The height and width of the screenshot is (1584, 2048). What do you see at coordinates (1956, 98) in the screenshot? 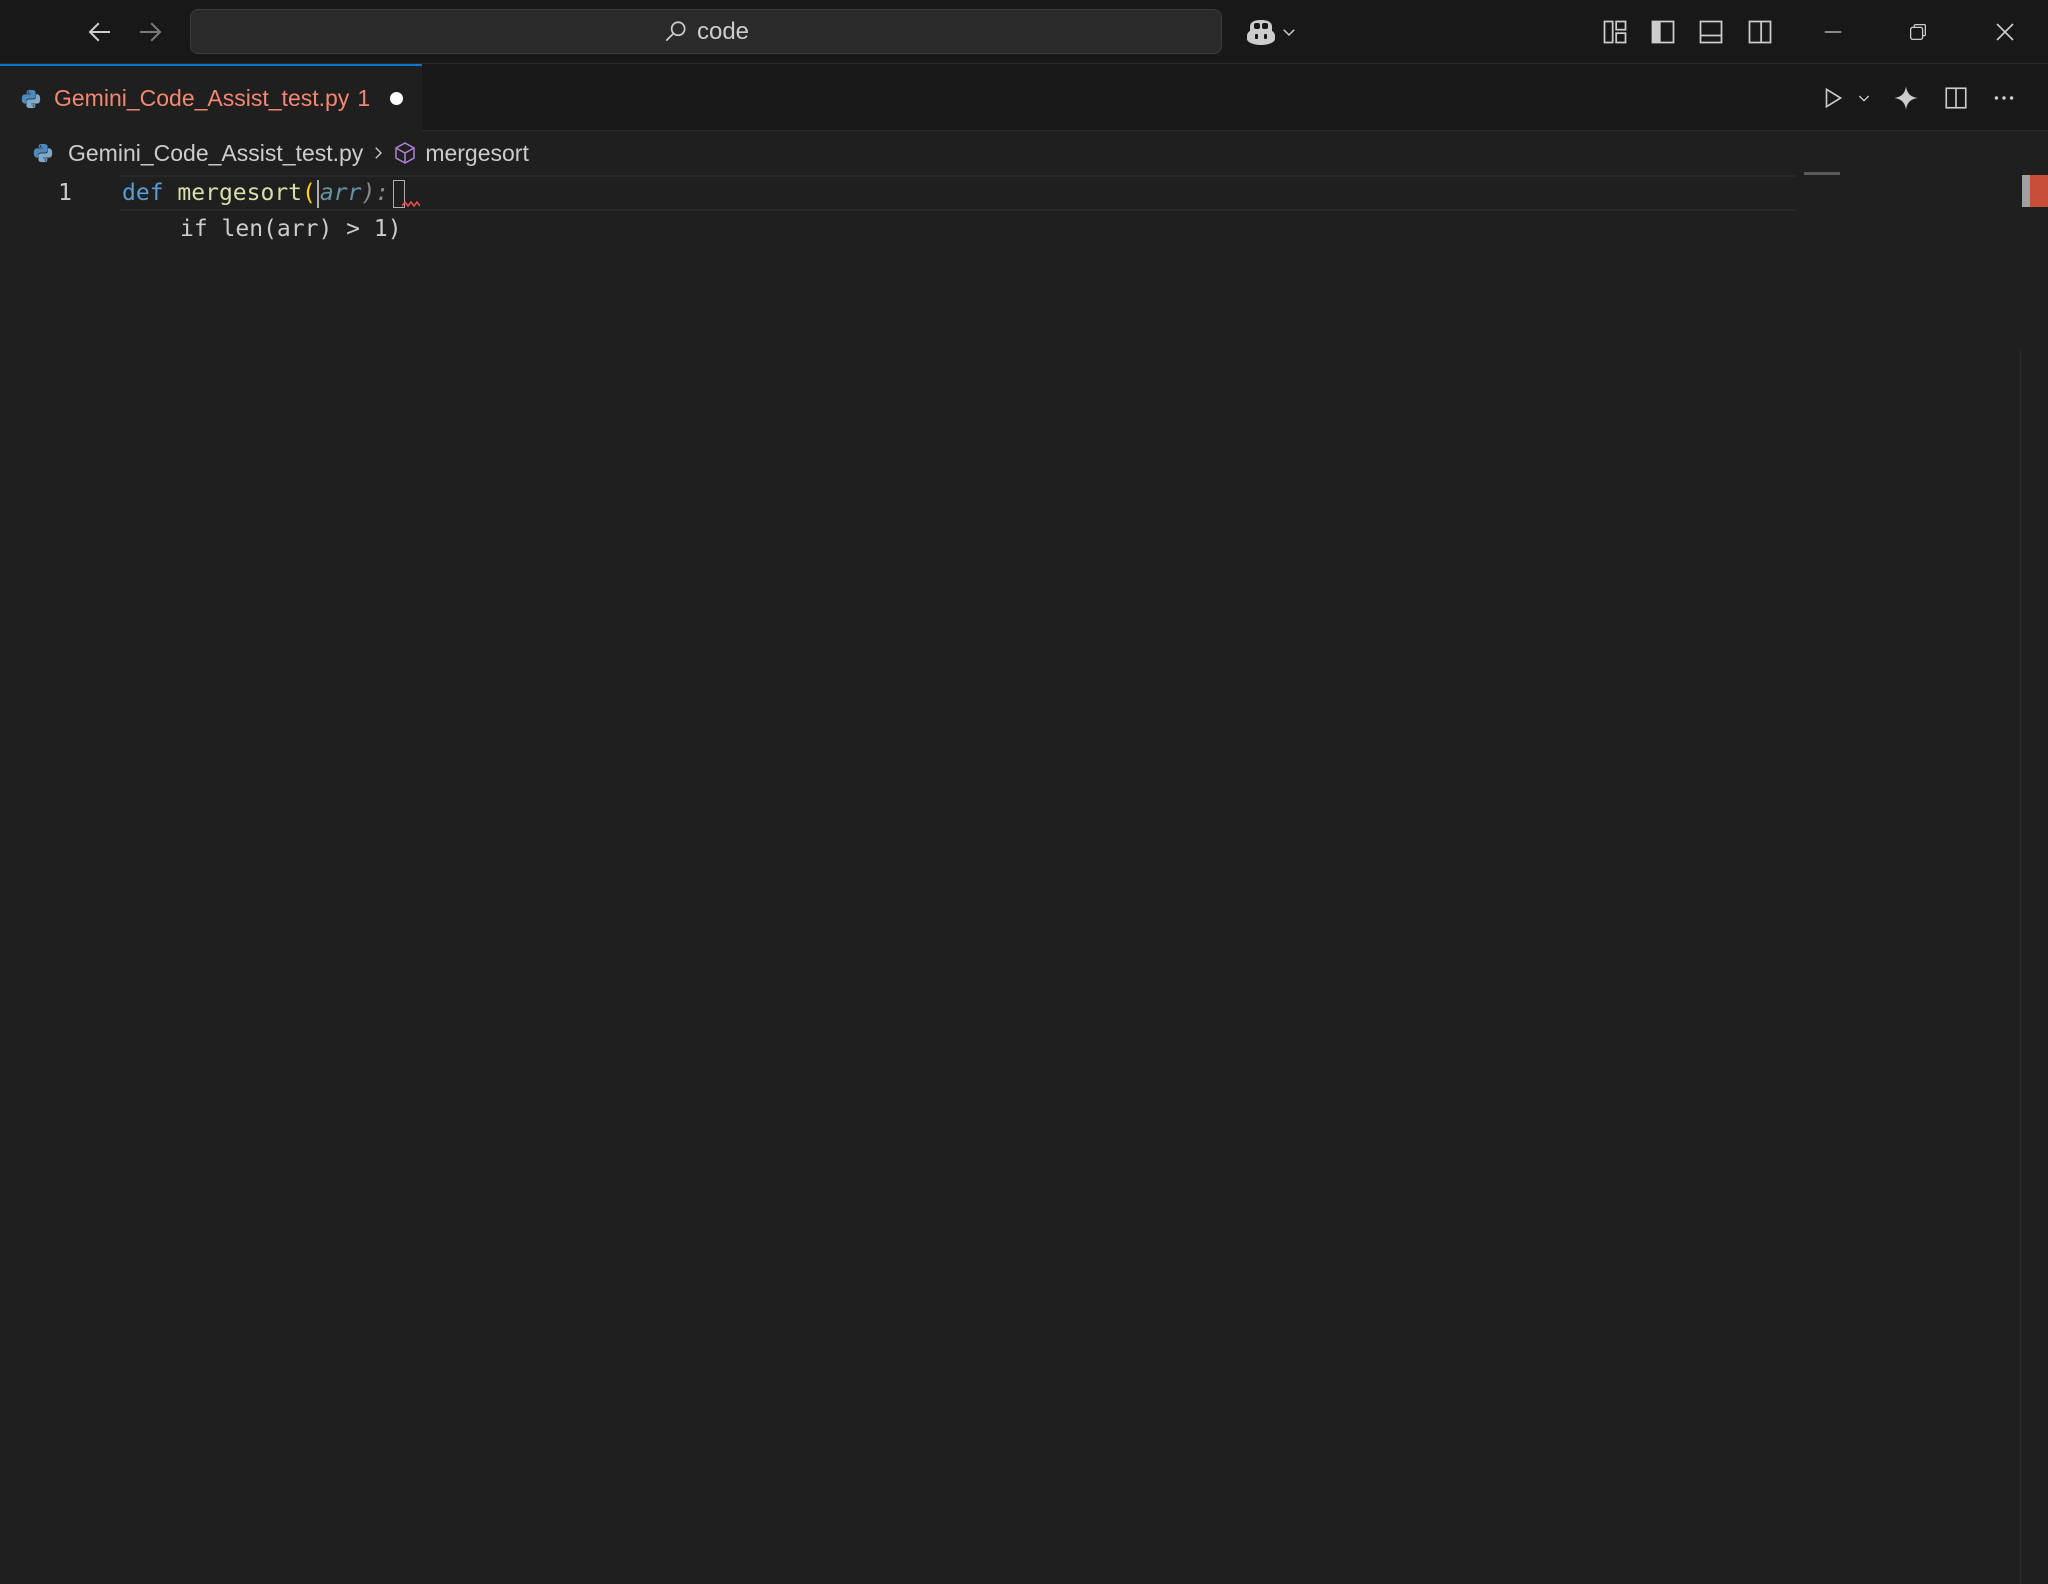
I see `split-editor-icon` at bounding box center [1956, 98].